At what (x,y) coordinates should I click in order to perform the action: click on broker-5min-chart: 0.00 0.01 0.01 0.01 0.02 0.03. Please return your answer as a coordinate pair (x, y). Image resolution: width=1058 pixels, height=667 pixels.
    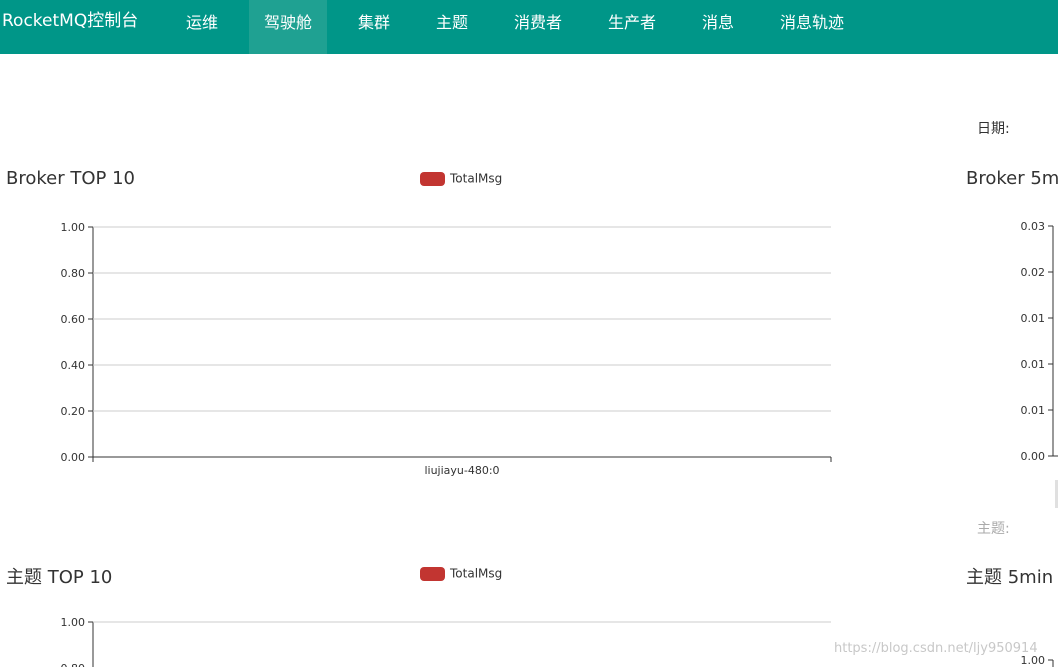
    Looking at the image, I should click on (1039, 341).